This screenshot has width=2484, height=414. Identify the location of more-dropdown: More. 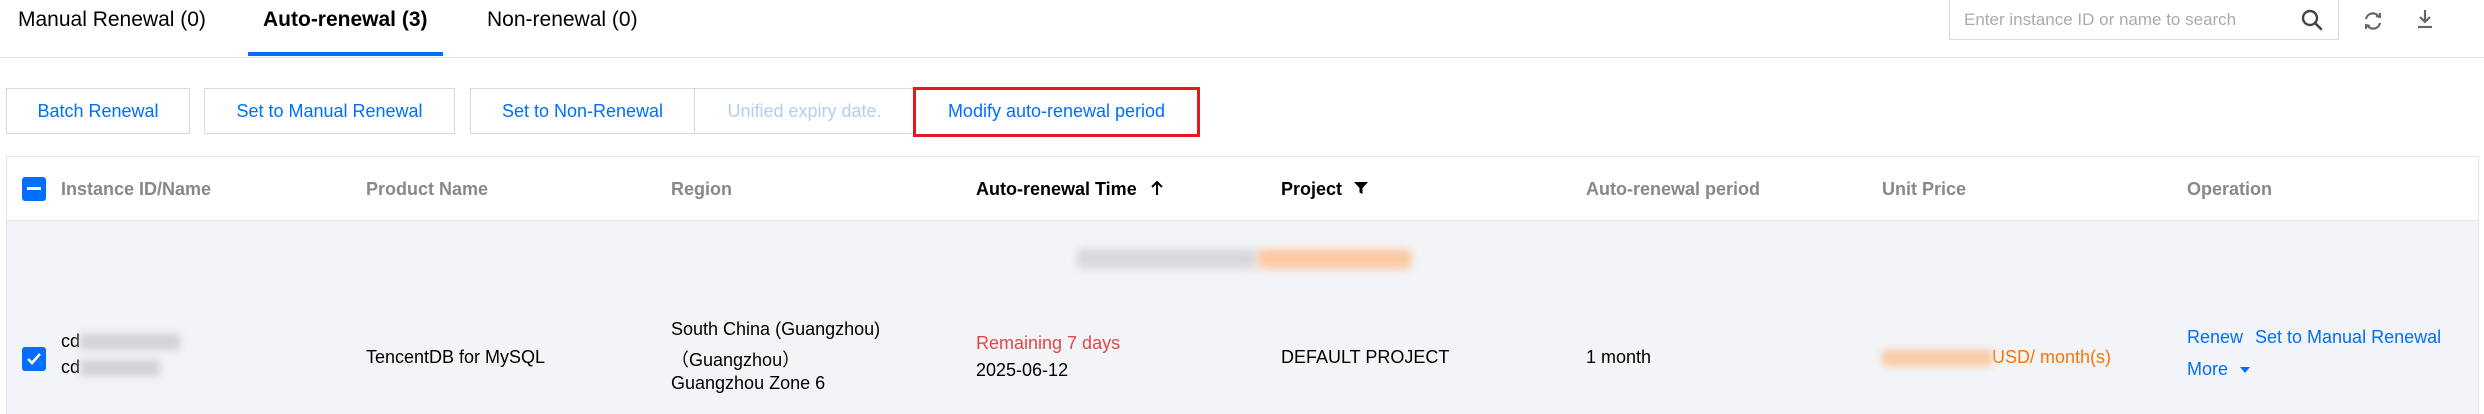
(2219, 369).